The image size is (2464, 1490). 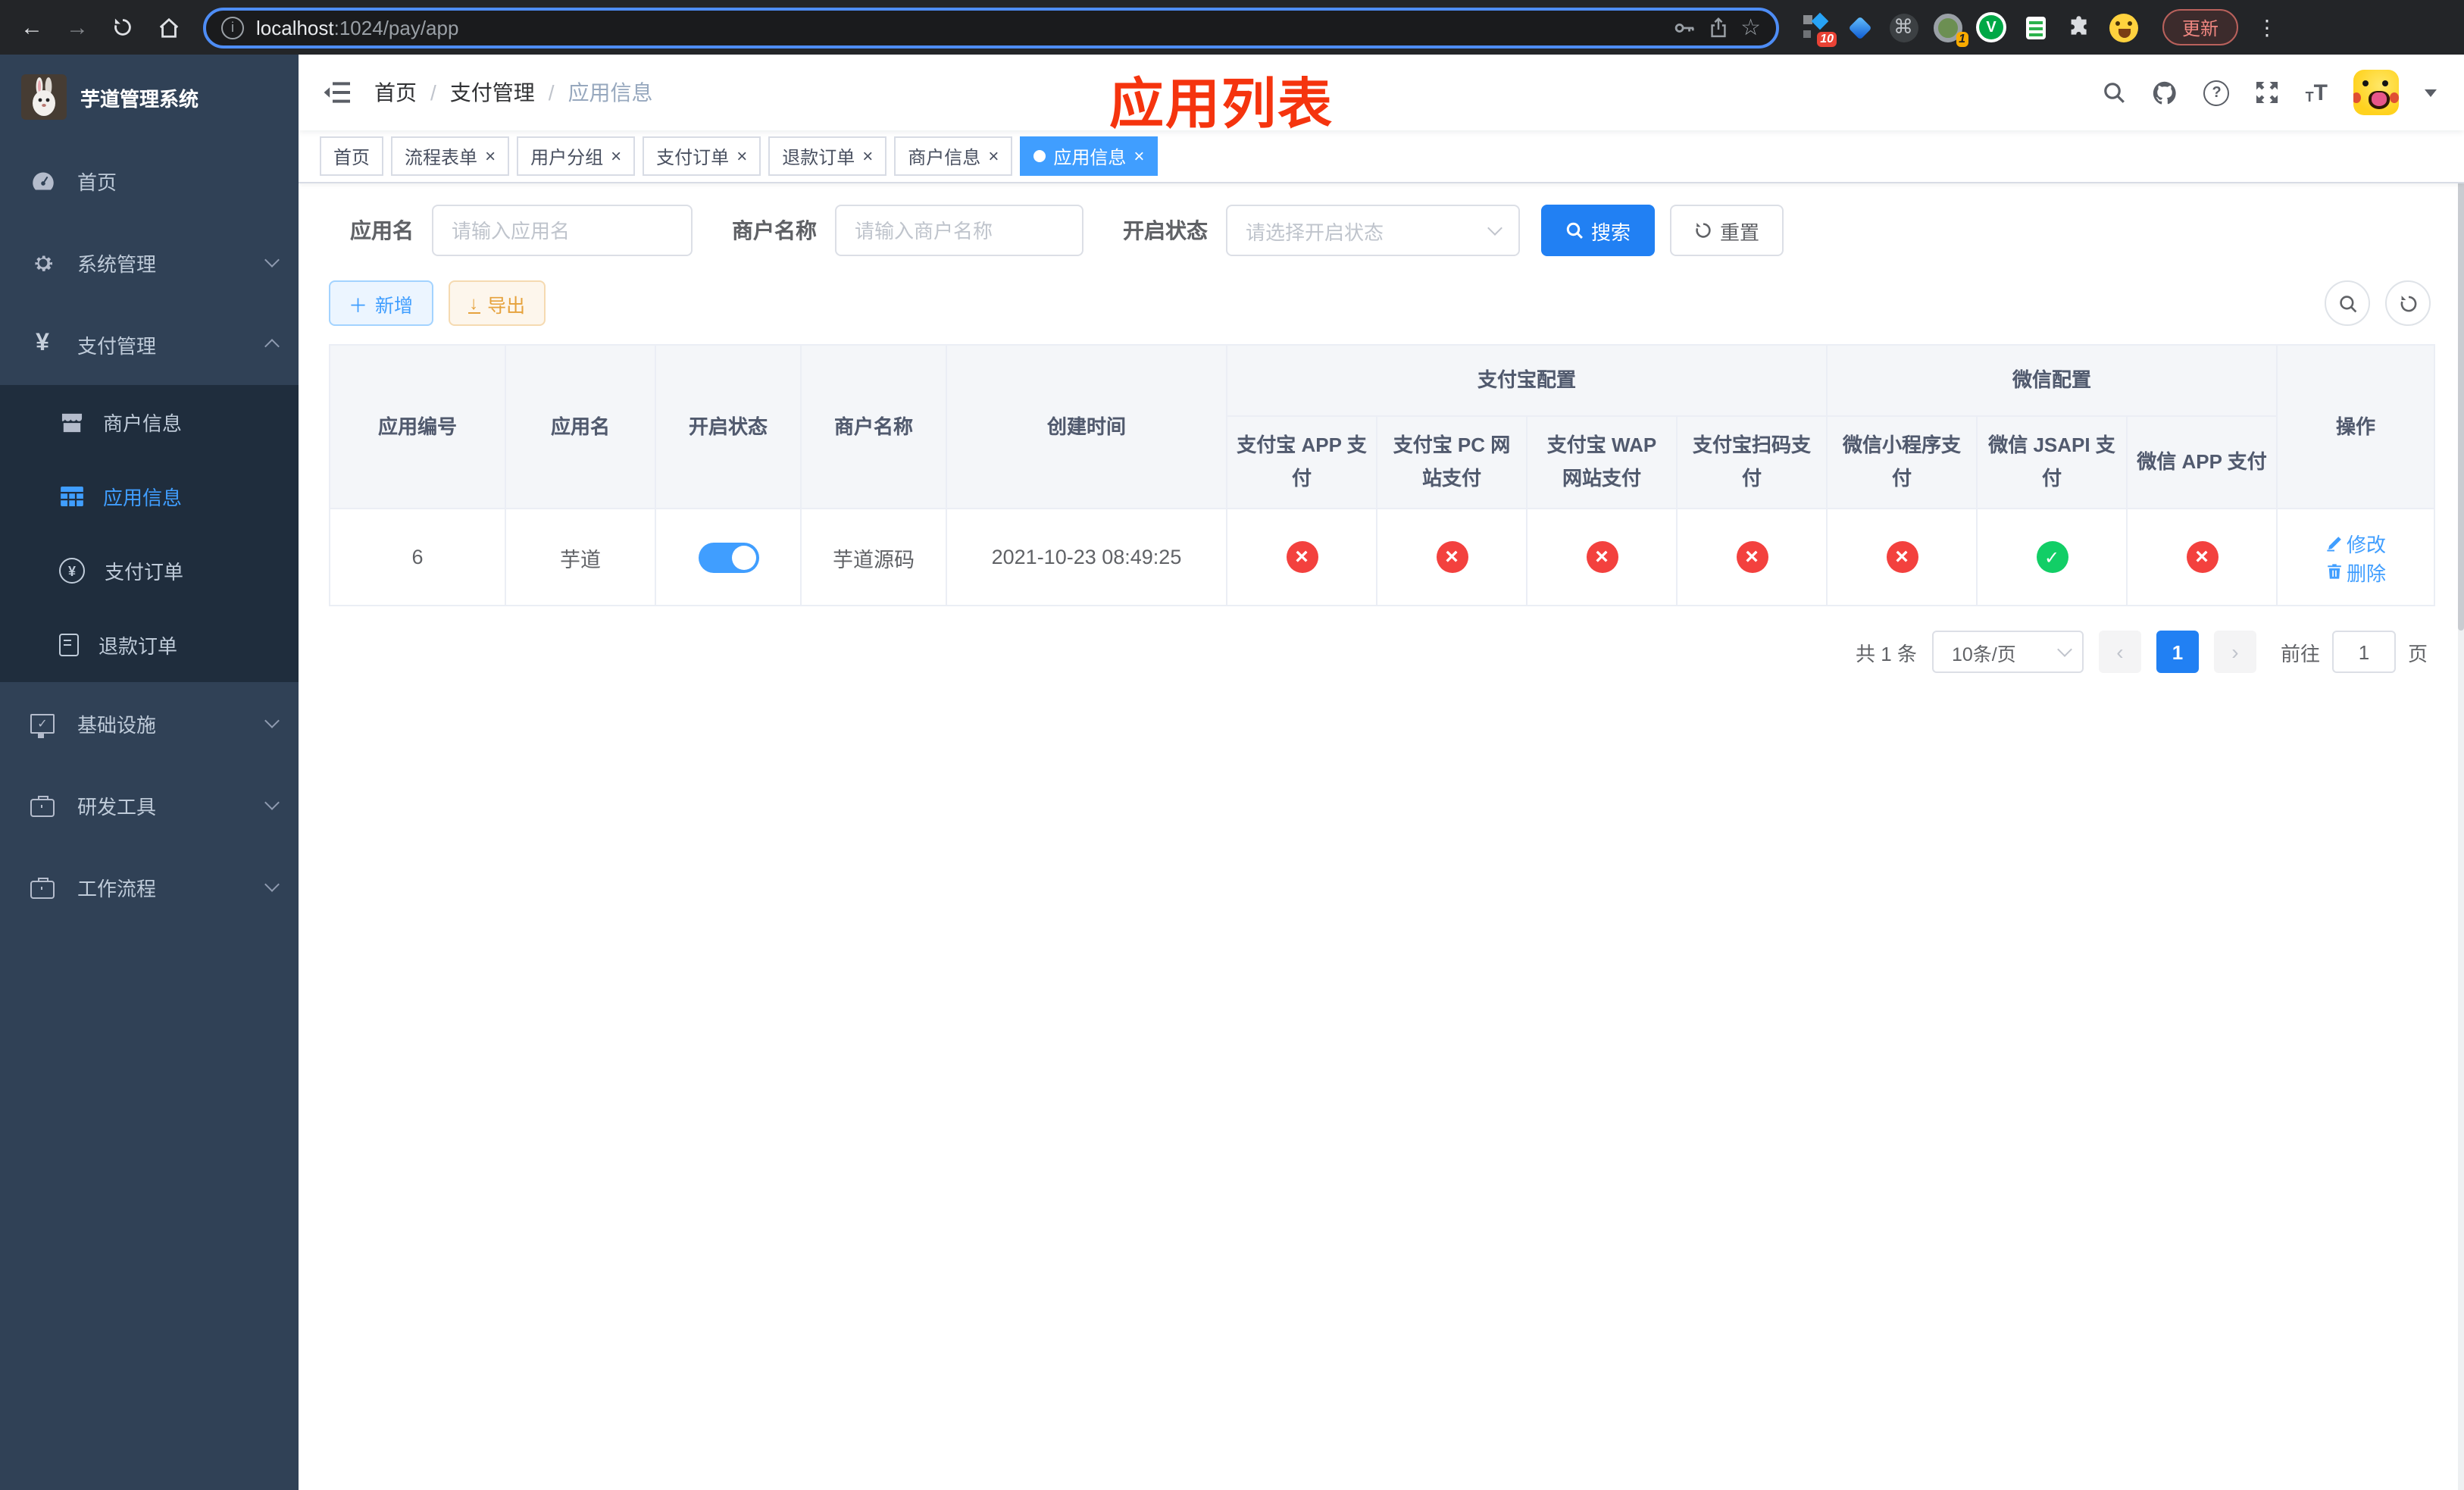 I want to click on browser-home-button, so click(x=168, y=28).